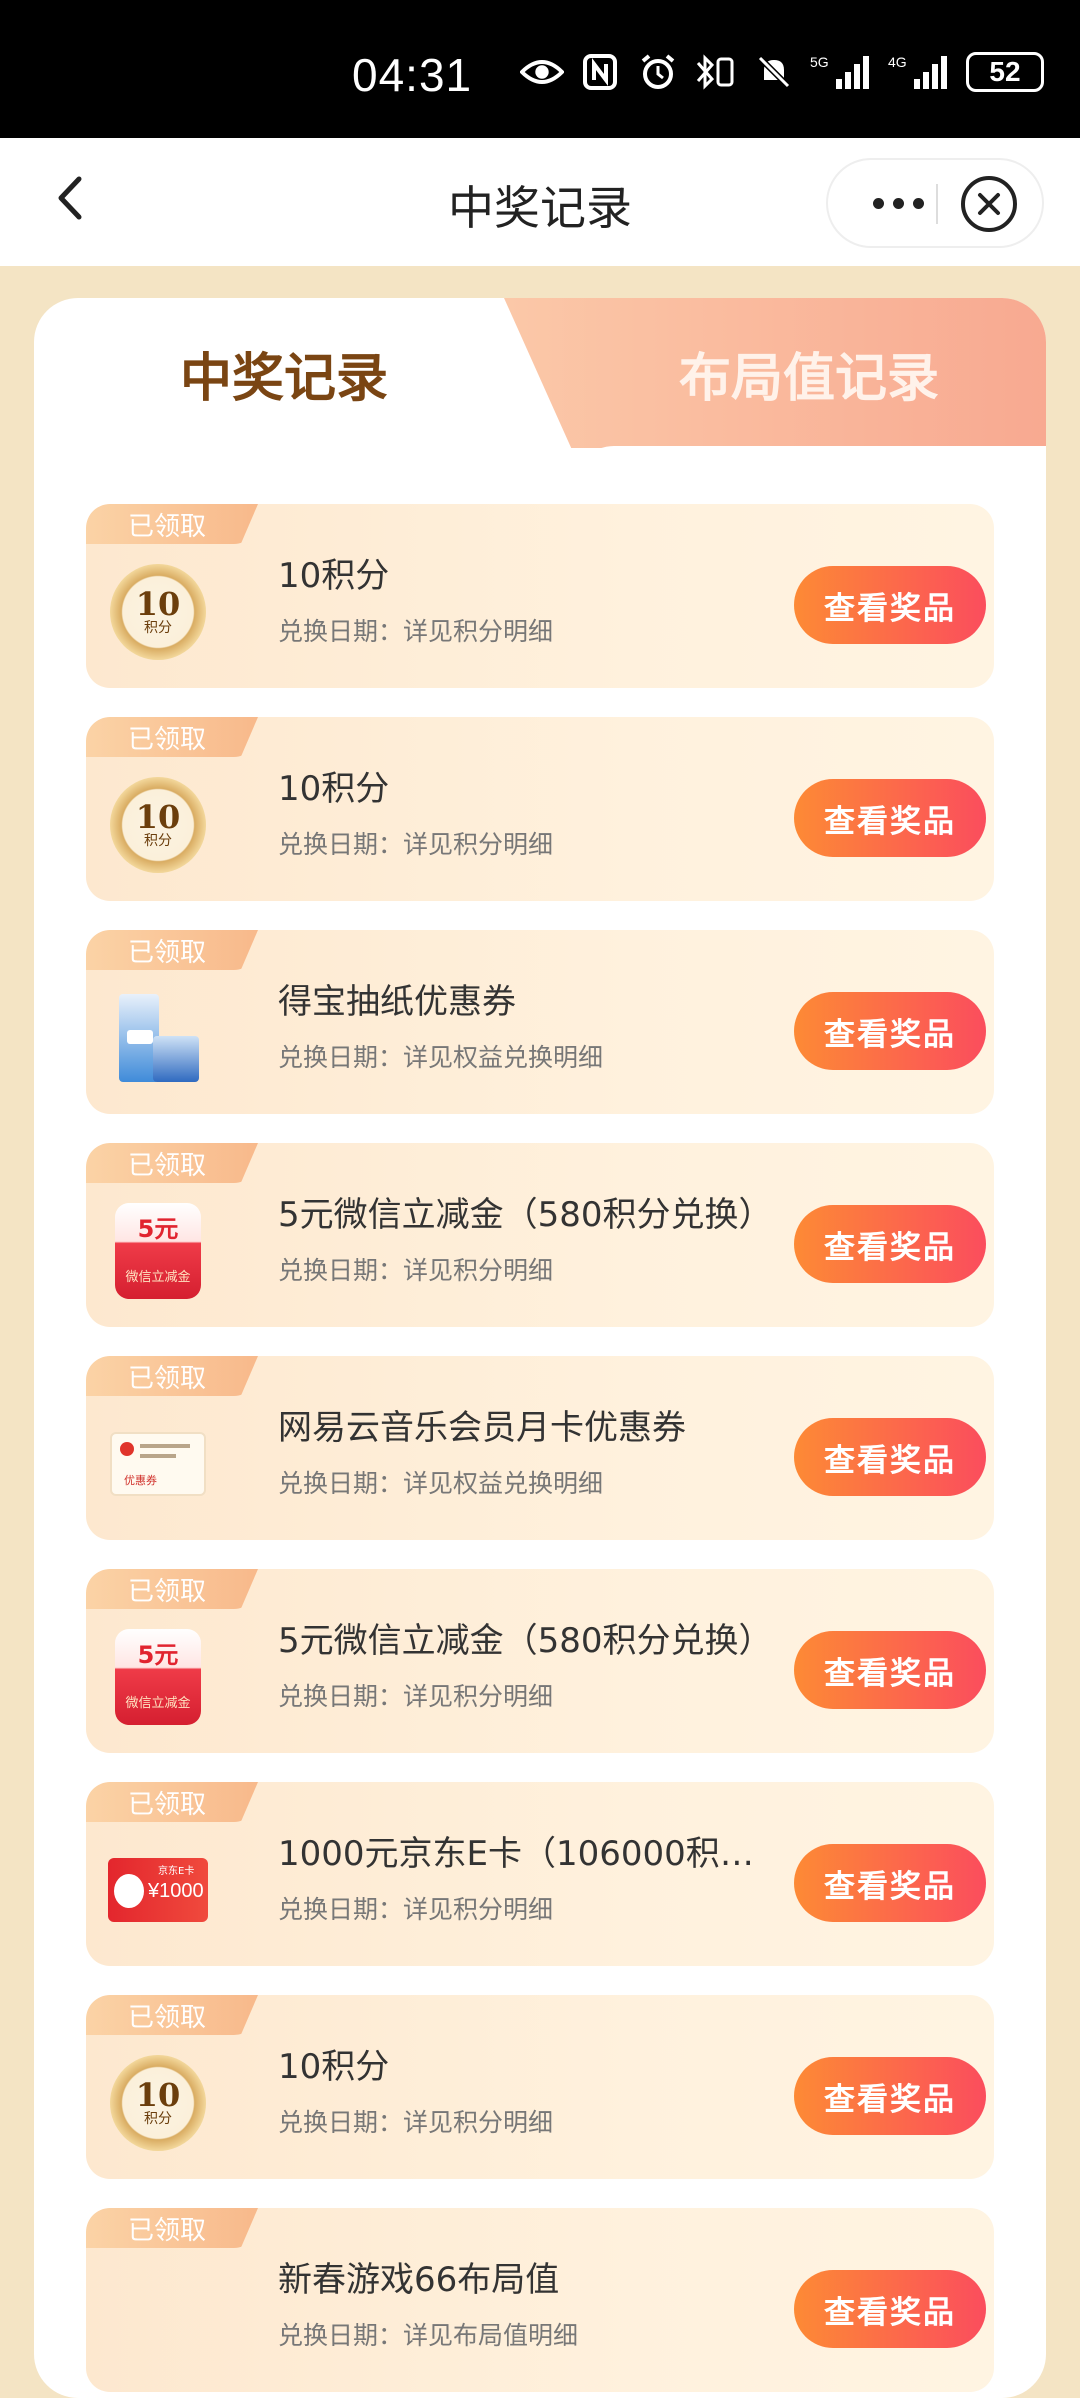  I want to click on svg-text: 4G, so click(897, 62).